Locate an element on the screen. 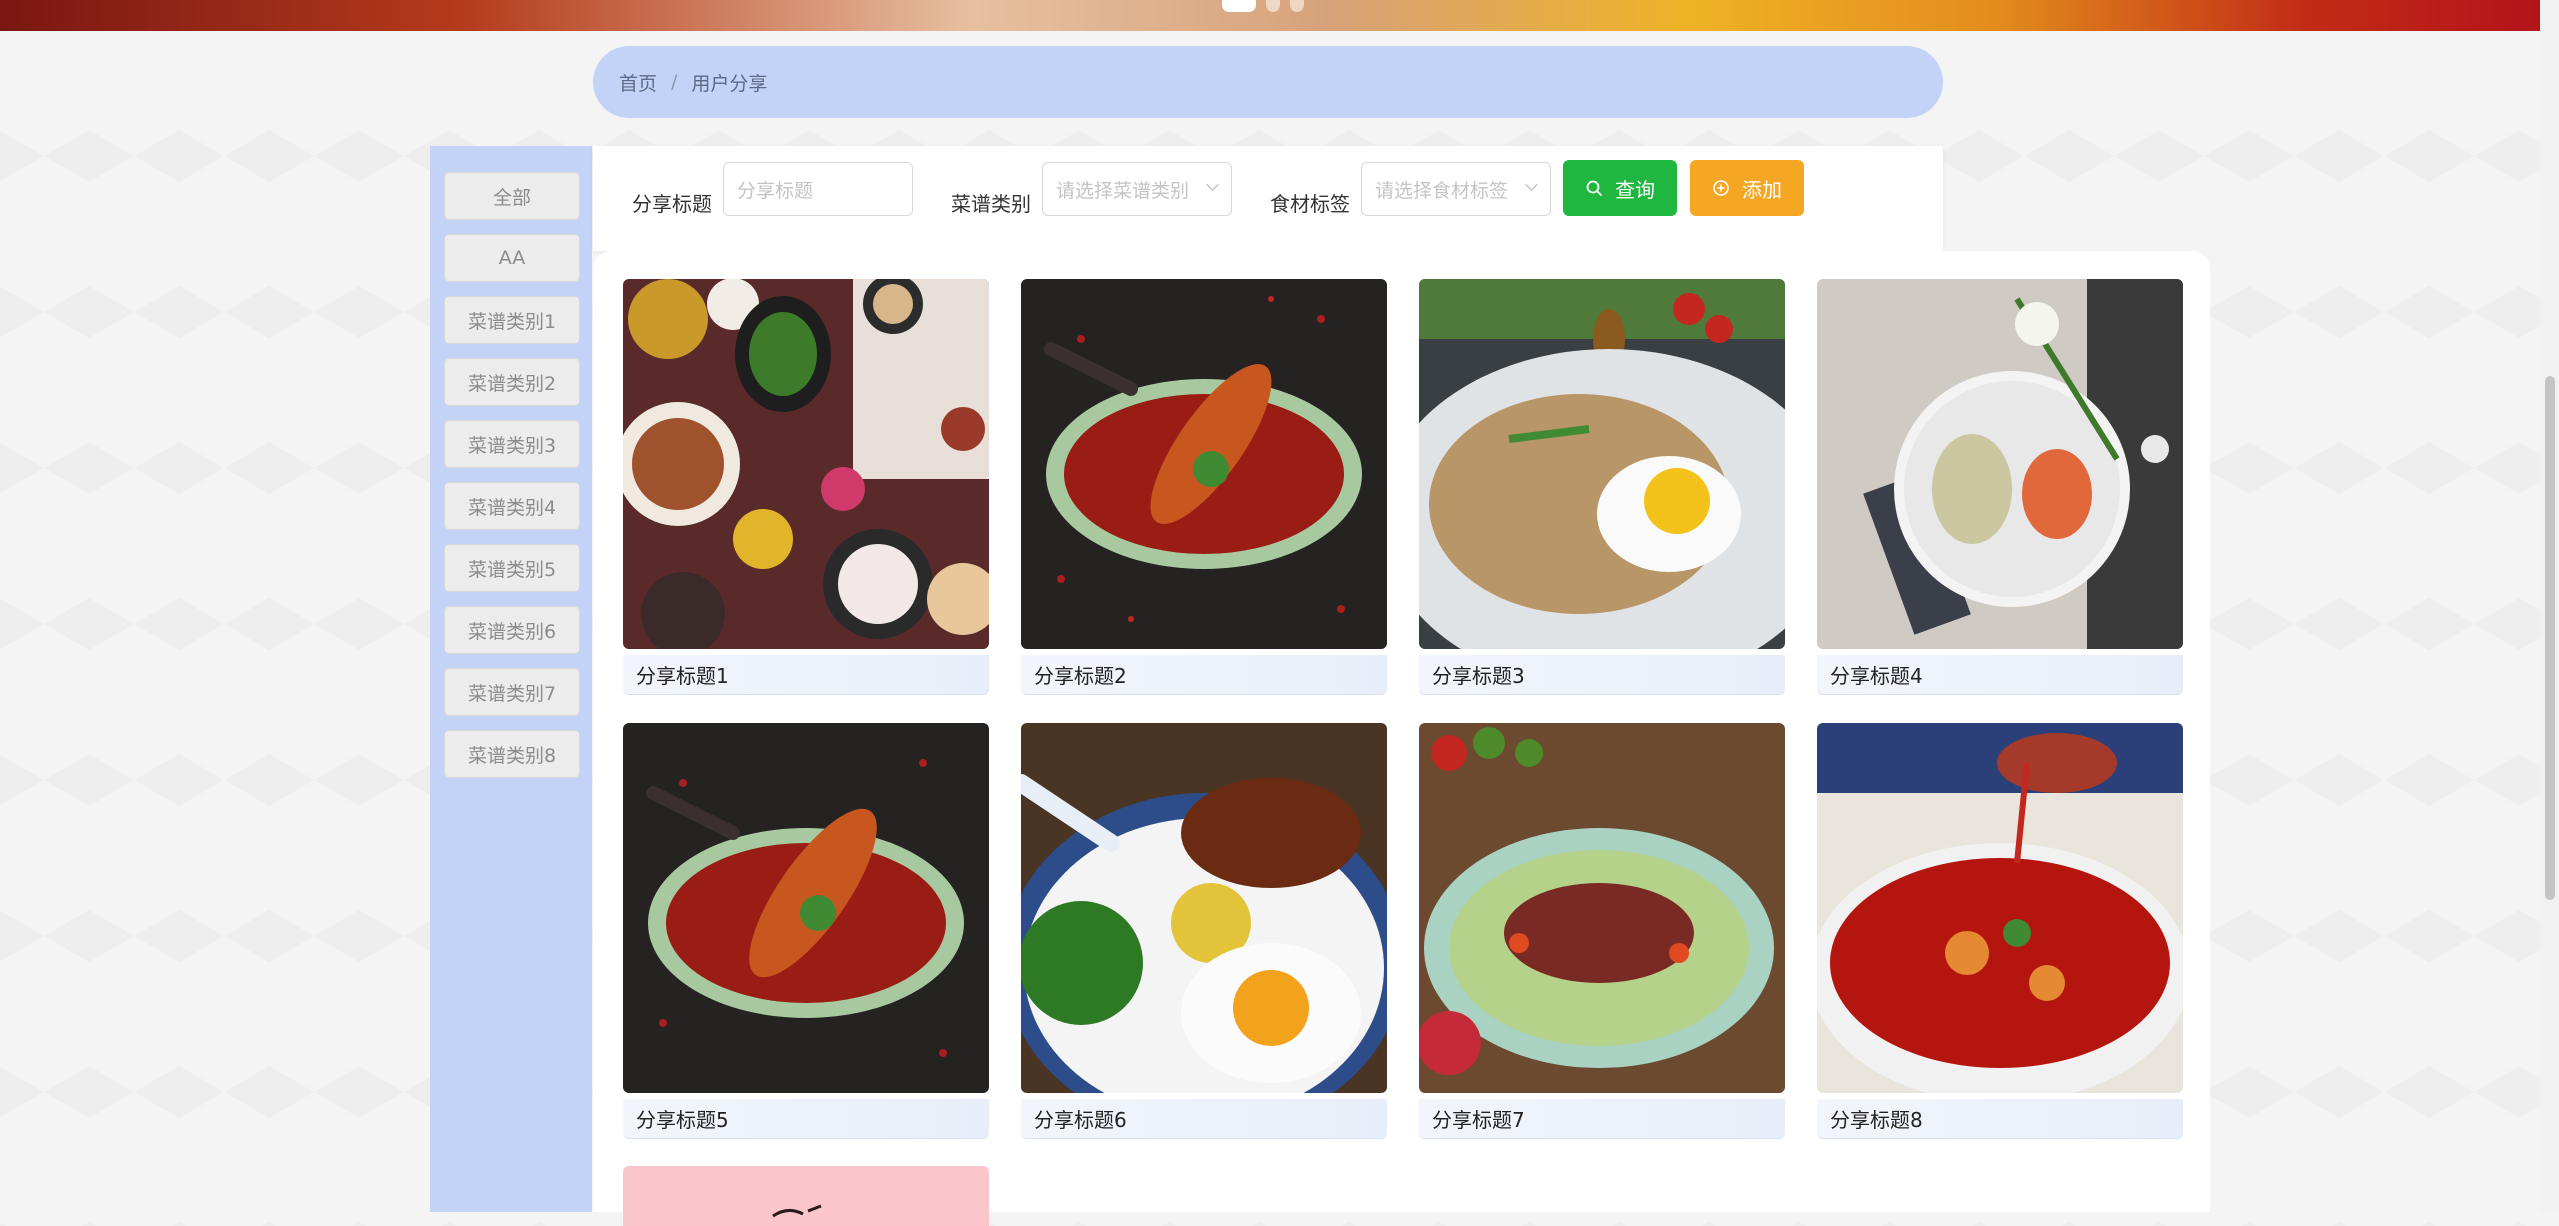  share-card: 分享标题4 is located at coordinates (2000, 487).